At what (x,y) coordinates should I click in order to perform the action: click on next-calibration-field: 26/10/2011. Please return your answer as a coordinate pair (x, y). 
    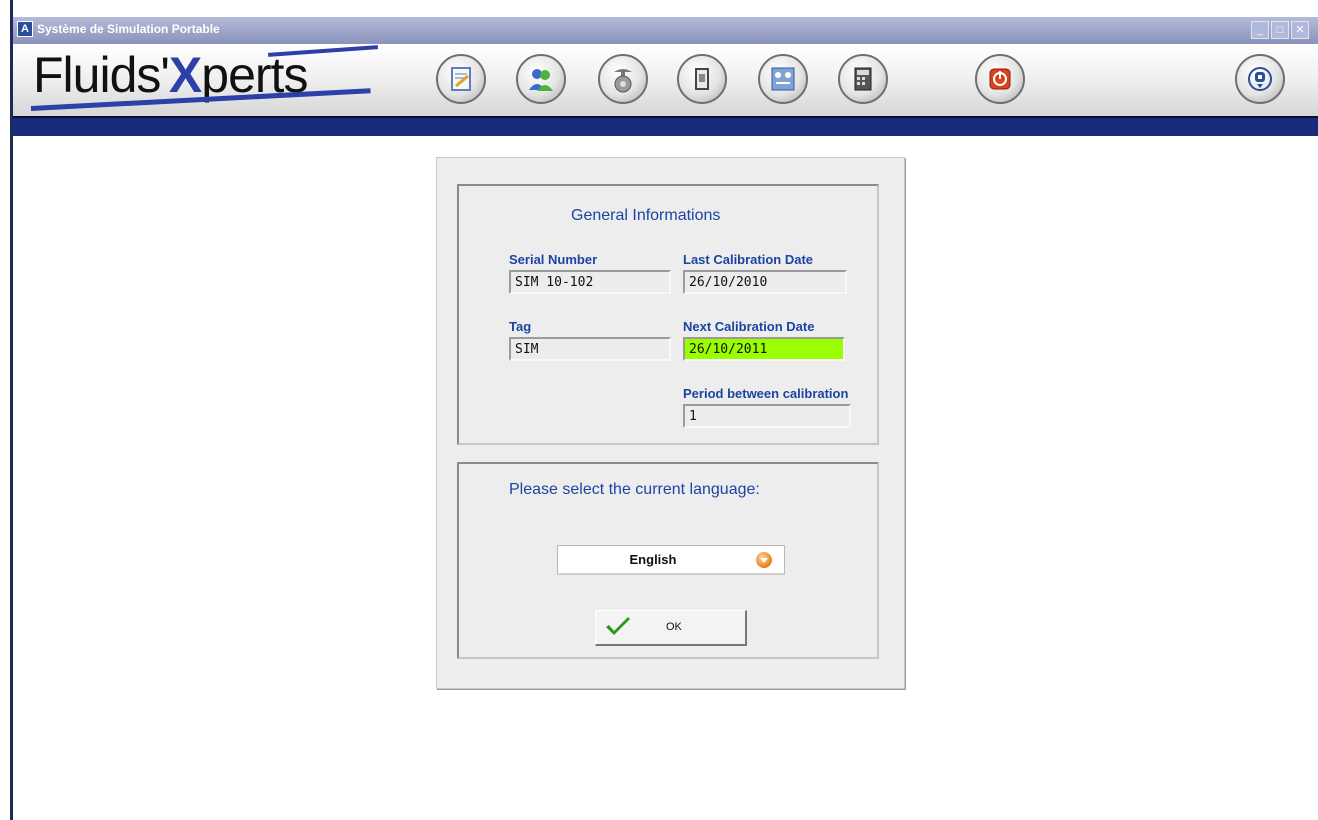
    Looking at the image, I should click on (764, 349).